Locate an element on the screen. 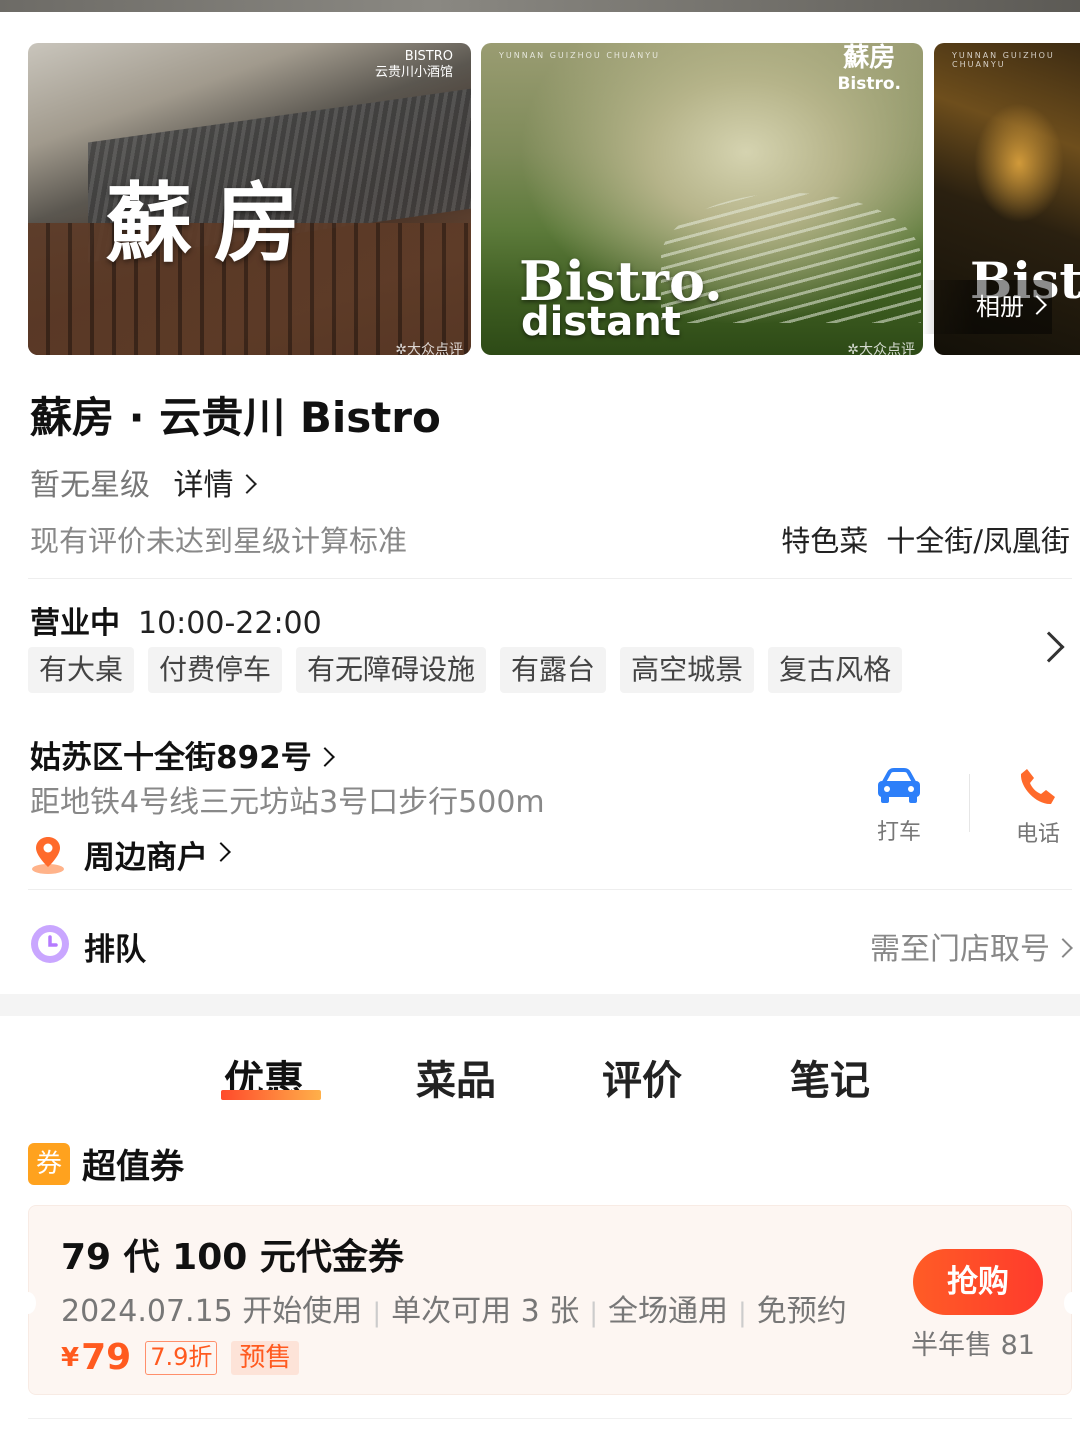  address-text: 姑苏区十全街892号 is located at coordinates (171, 758).